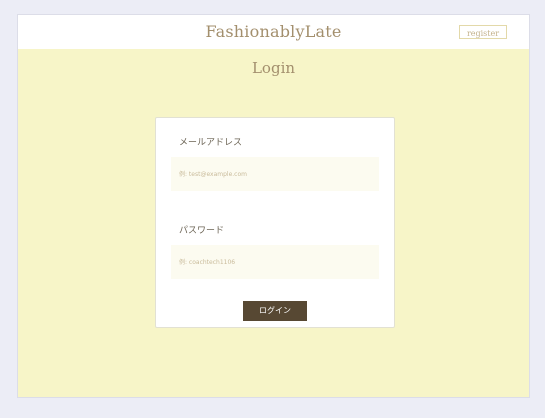  Describe the element at coordinates (273, 68) in the screenshot. I see `page-title: Login` at that location.